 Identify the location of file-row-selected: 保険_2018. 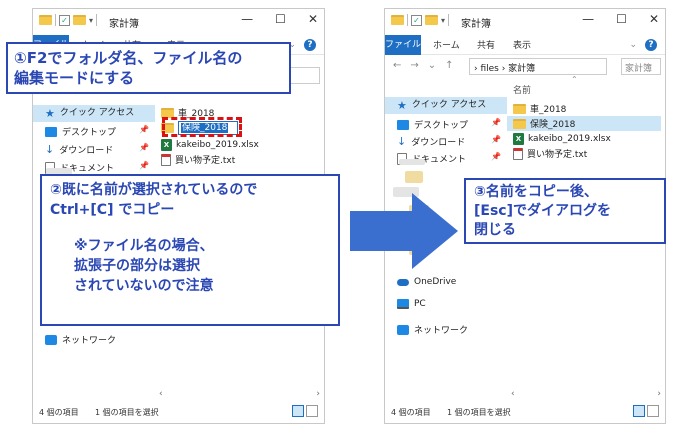
(584, 123).